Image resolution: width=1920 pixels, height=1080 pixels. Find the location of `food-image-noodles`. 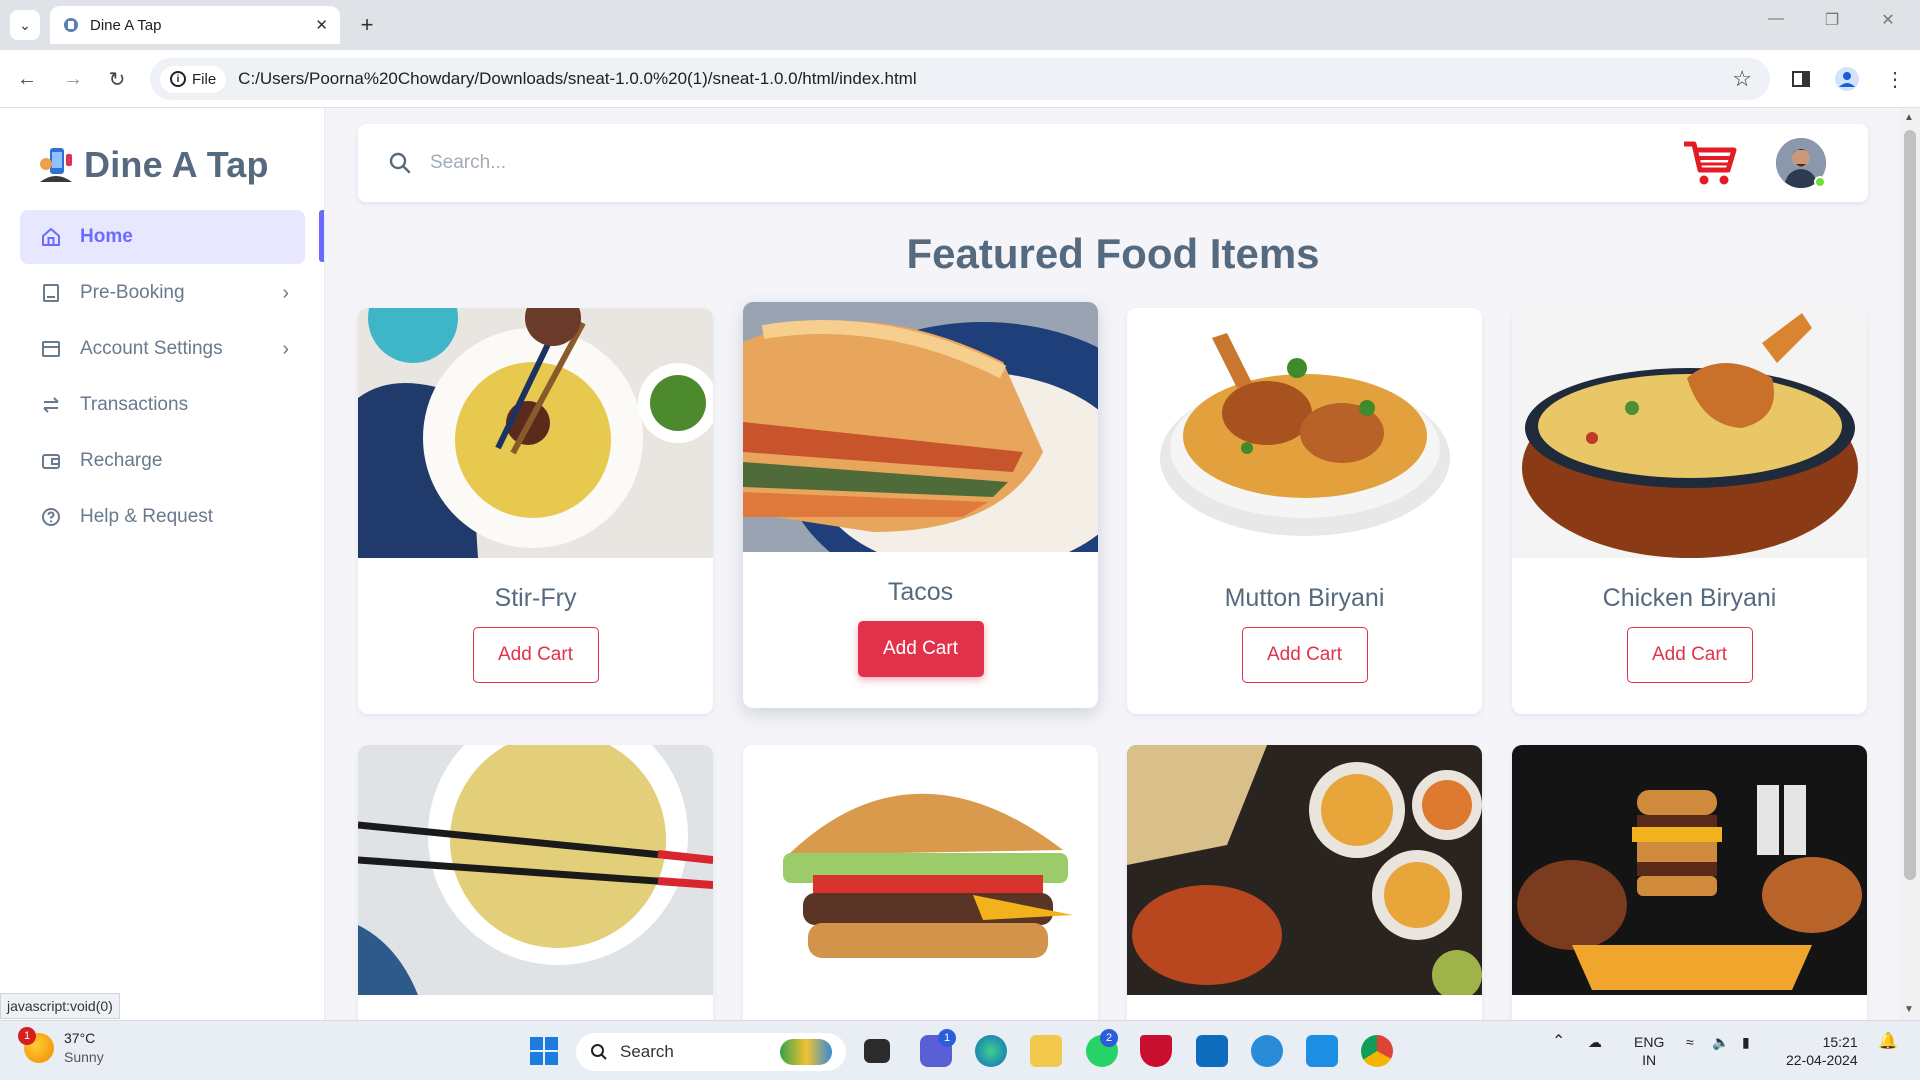

food-image-noodles is located at coordinates (535, 870).